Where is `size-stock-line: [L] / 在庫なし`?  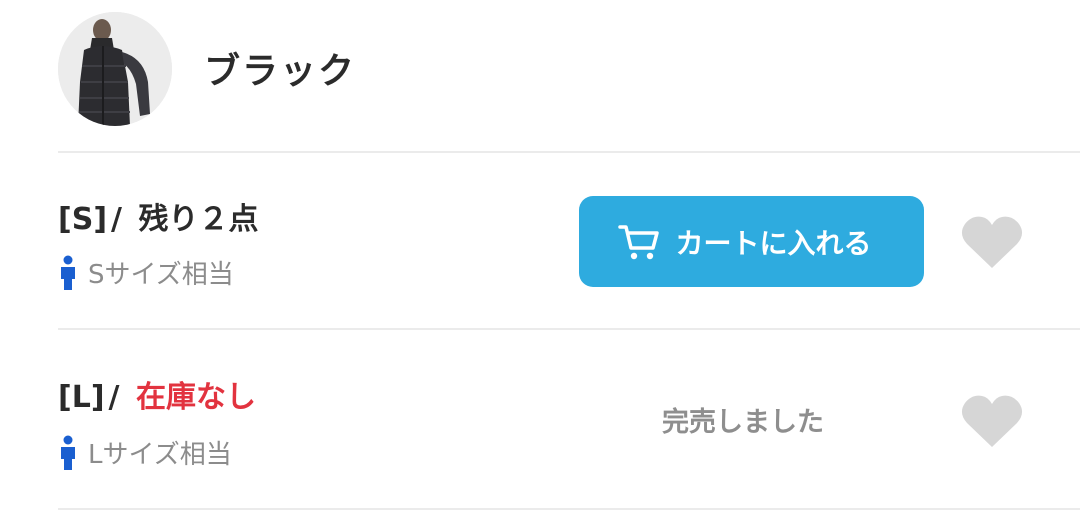
size-stock-line: [L] / 在庫なし is located at coordinates (157, 394).